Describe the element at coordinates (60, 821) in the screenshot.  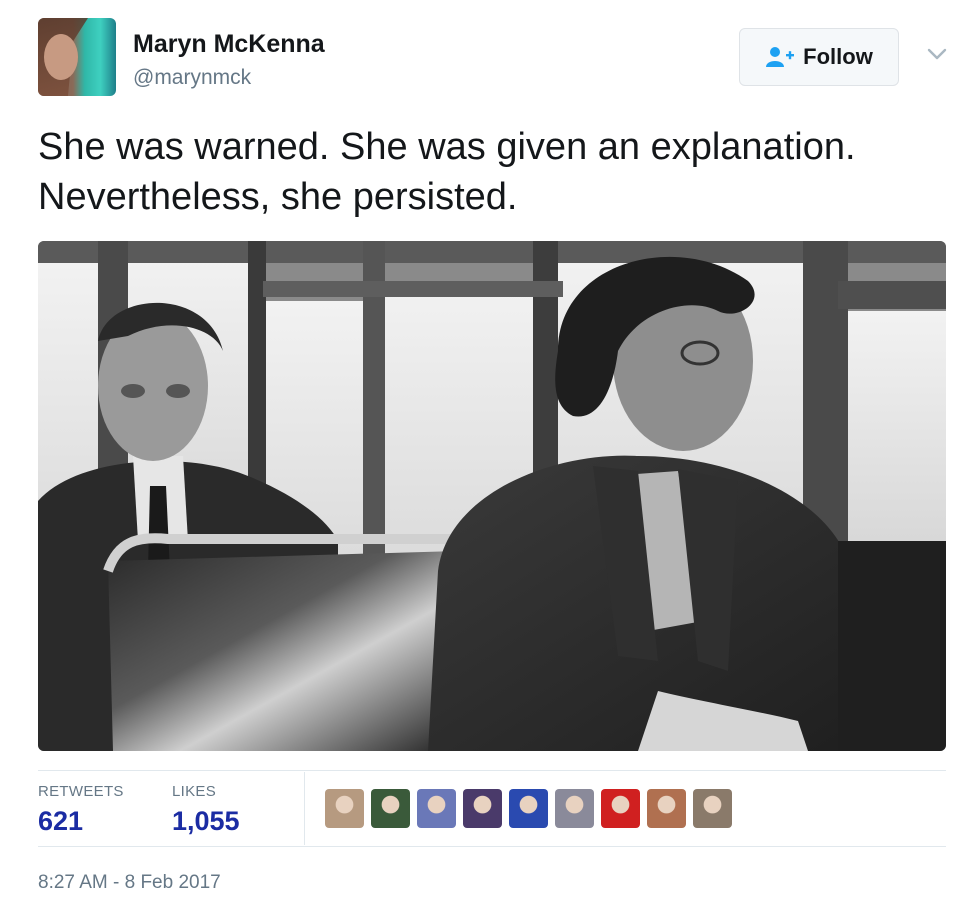
I see `retweets-count: 621` at that location.